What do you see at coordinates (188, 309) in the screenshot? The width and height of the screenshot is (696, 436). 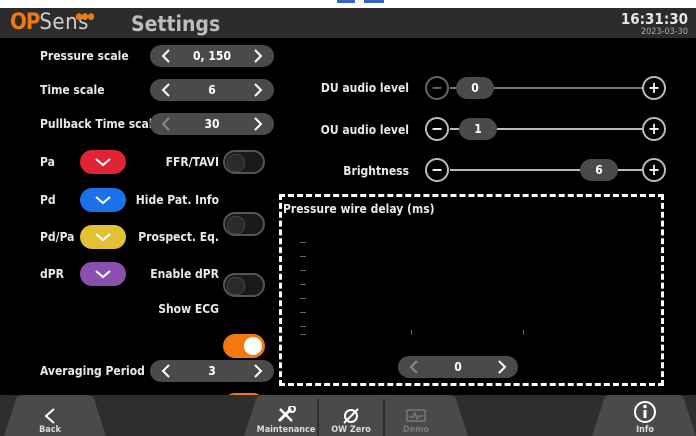 I see `toggle-label-show-ecg: Show ECG` at bounding box center [188, 309].